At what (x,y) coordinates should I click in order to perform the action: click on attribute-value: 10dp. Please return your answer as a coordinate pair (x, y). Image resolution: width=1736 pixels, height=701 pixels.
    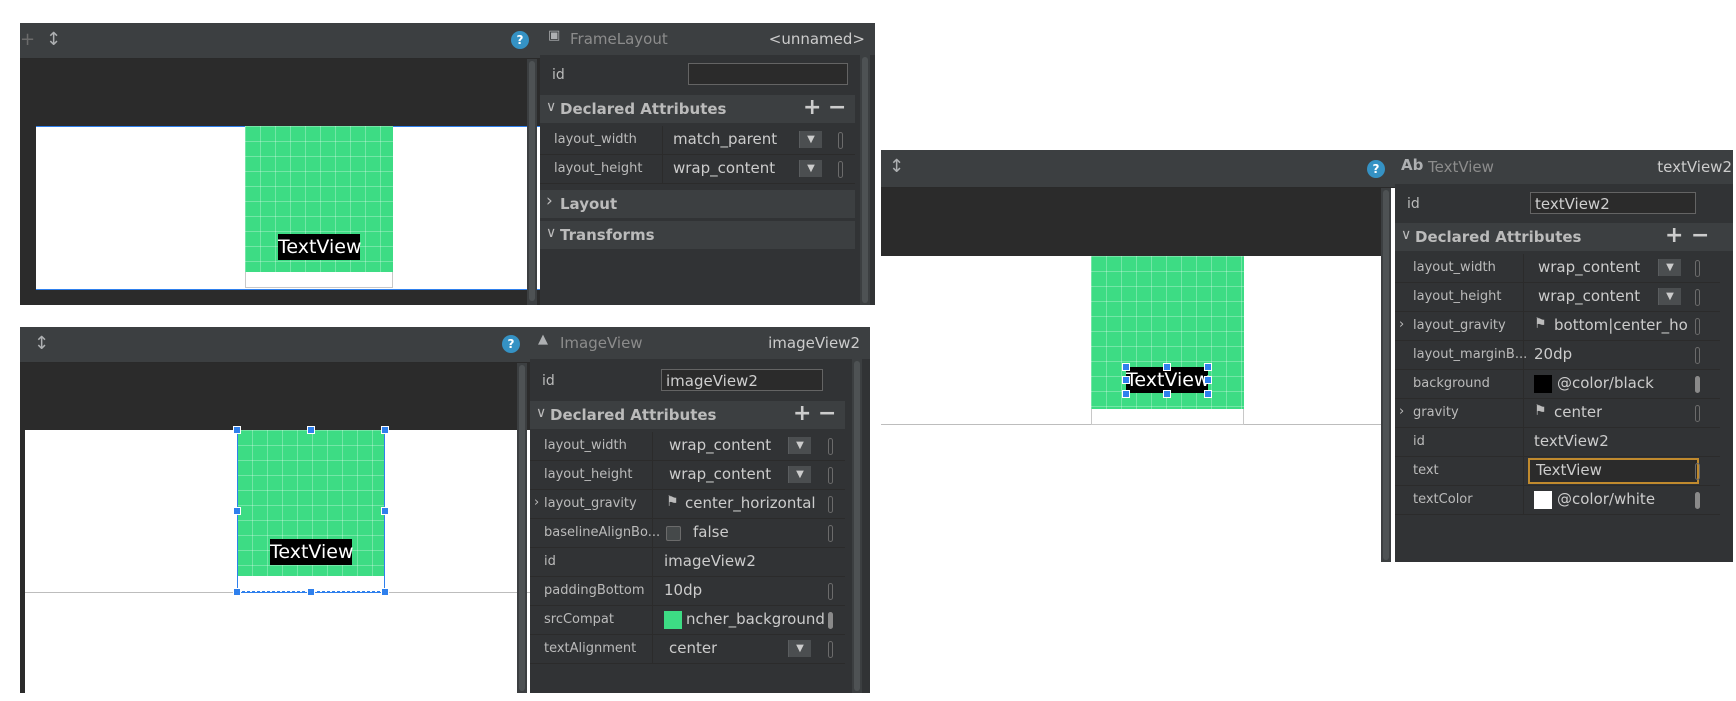
    Looking at the image, I should click on (683, 590).